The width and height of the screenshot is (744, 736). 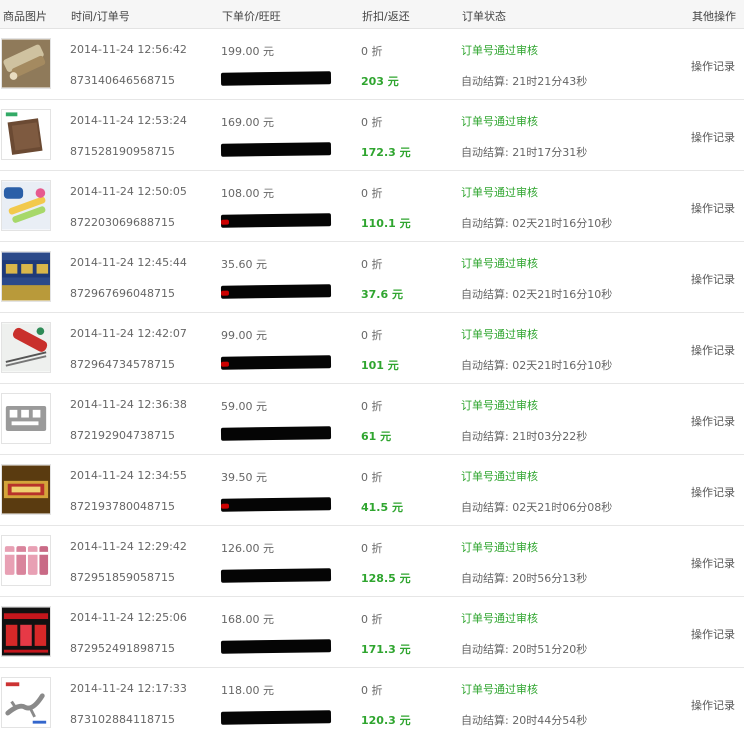 What do you see at coordinates (524, 81) in the screenshot?
I see `auto-settle-countdown: 自动结算: 21时21分43秒` at bounding box center [524, 81].